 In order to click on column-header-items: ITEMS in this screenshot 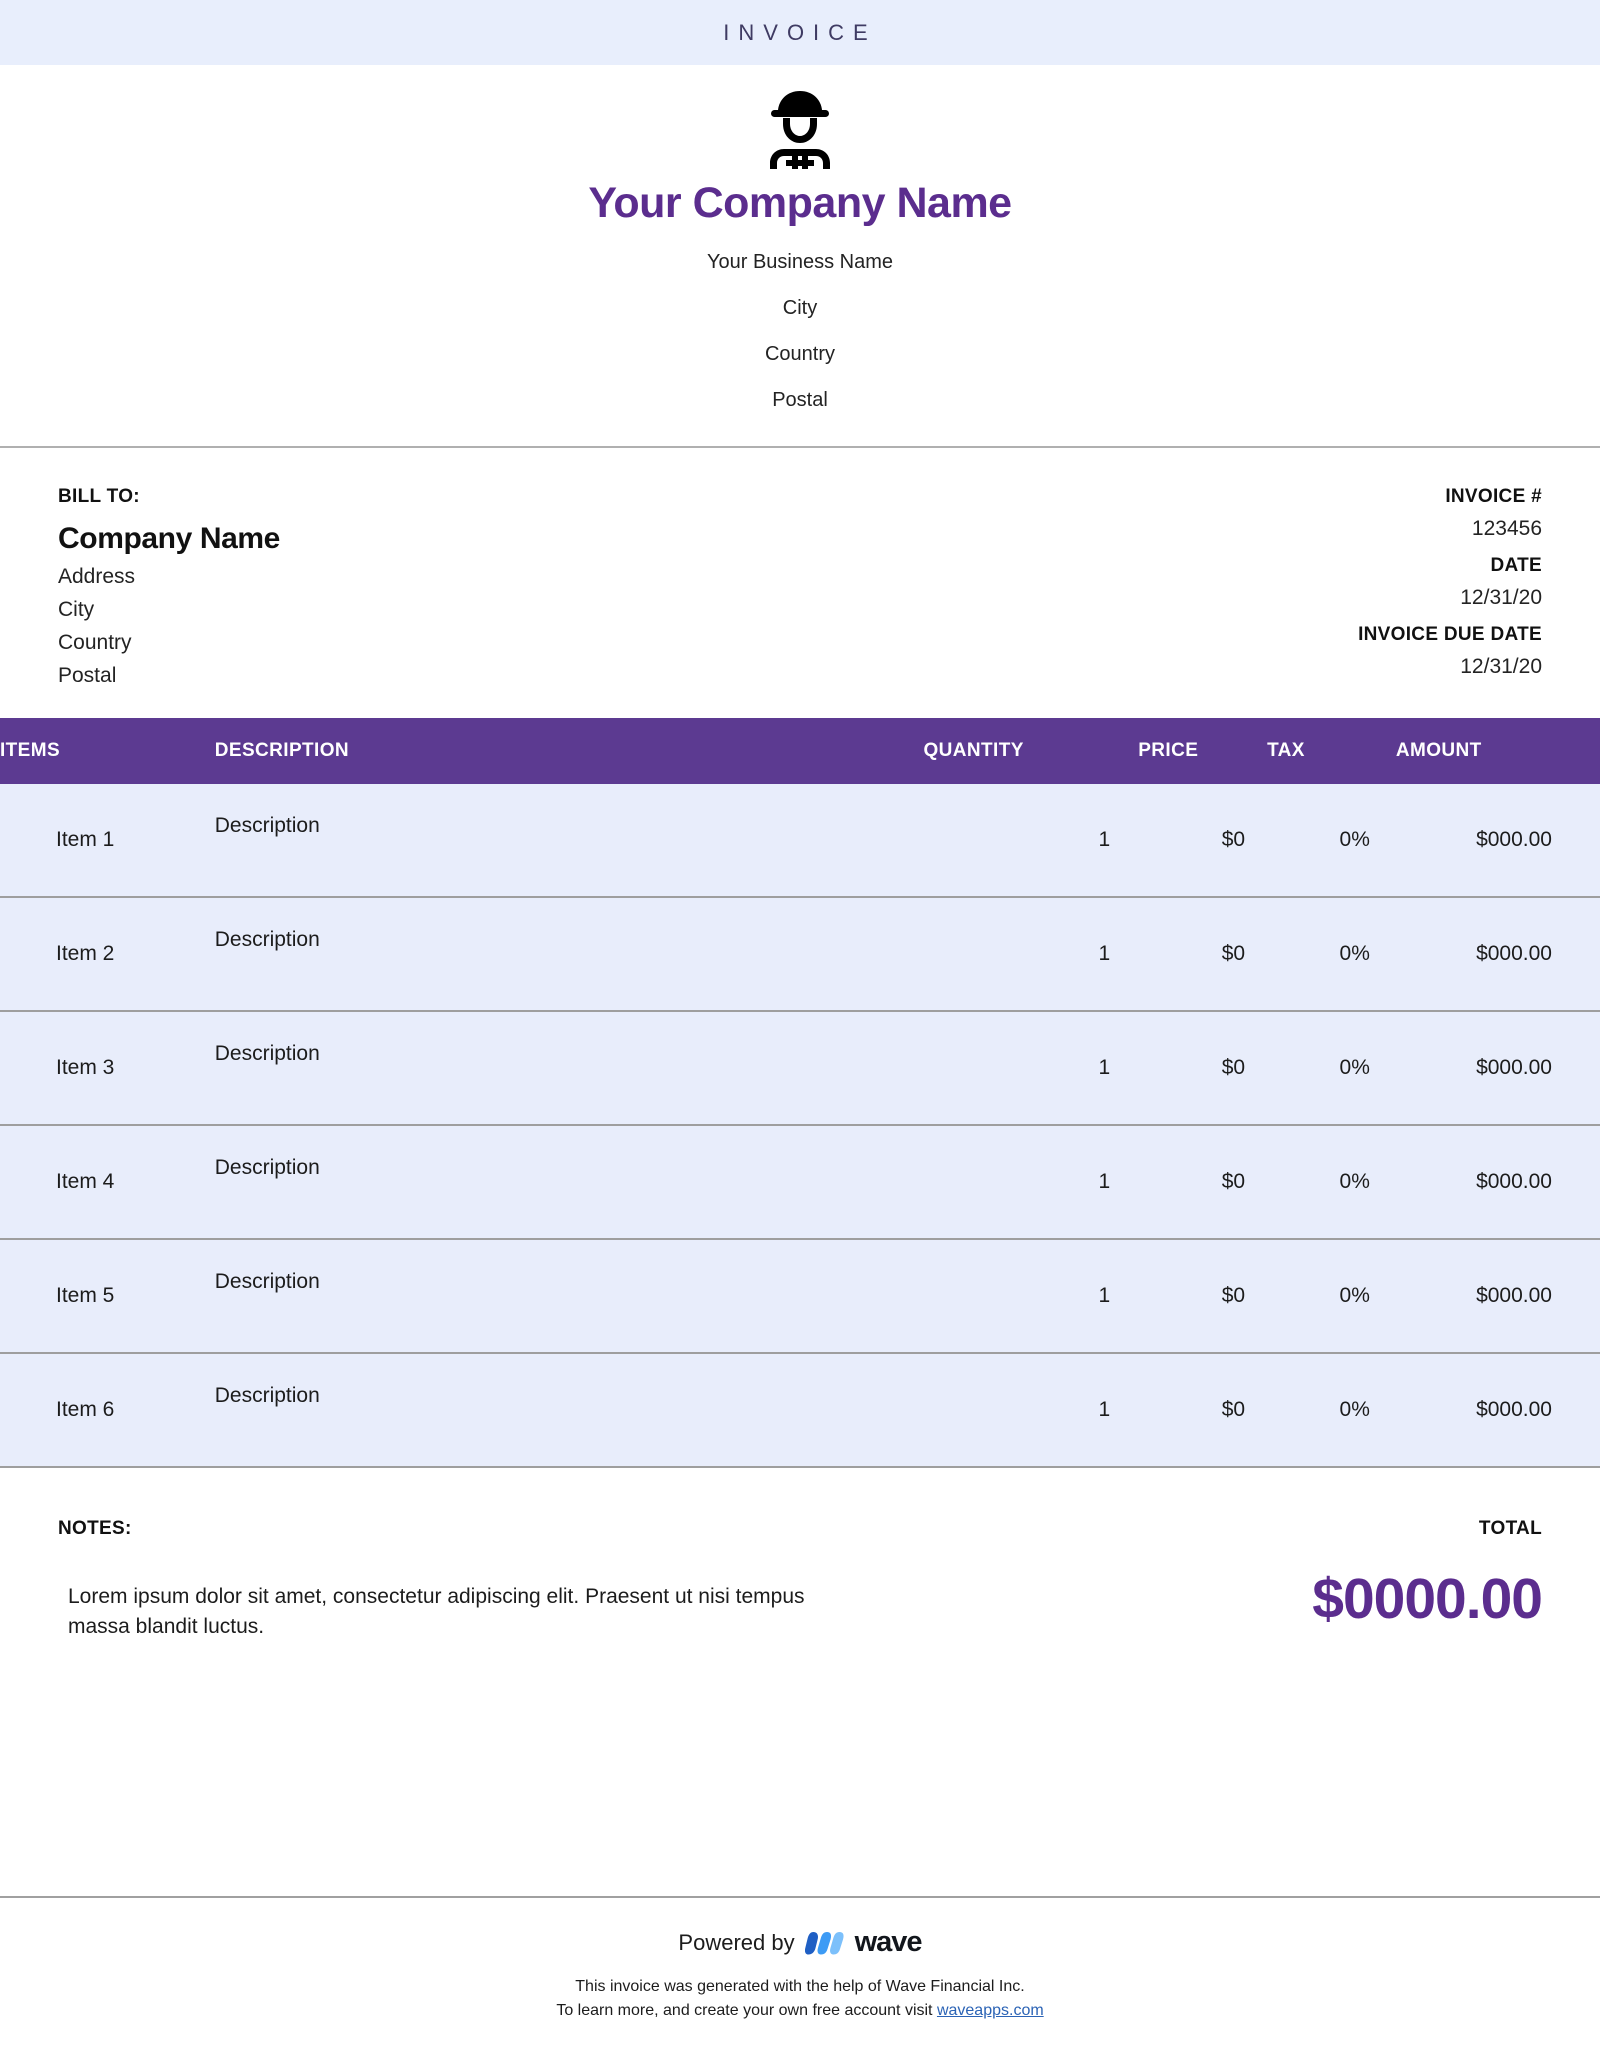, I will do `click(107, 751)`.